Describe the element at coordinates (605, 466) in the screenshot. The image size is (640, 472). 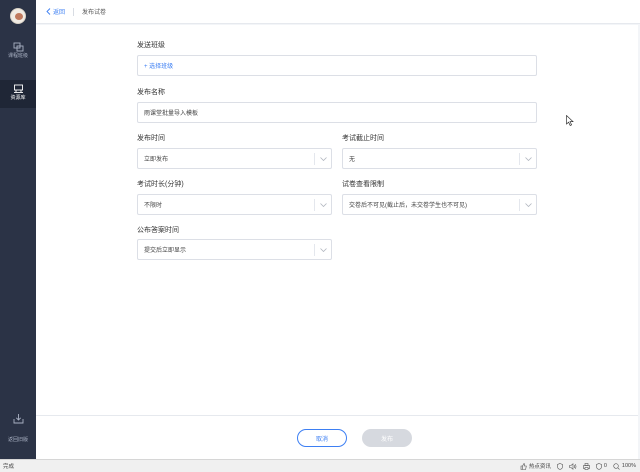
I see `security-count-value: 0` at that location.